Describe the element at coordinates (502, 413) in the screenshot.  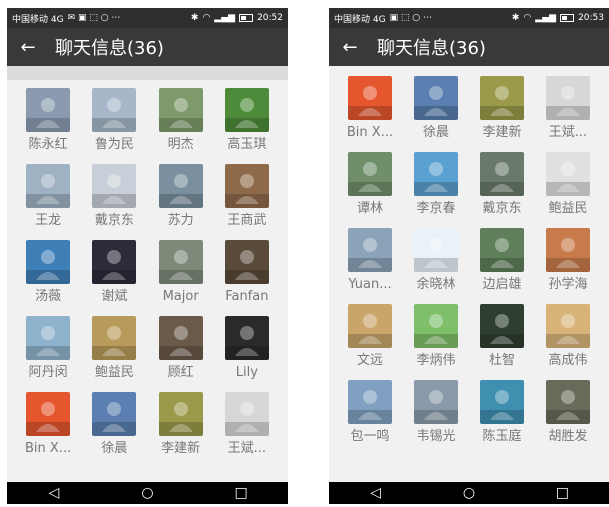
I see `member-item: 陈玉庭` at that location.